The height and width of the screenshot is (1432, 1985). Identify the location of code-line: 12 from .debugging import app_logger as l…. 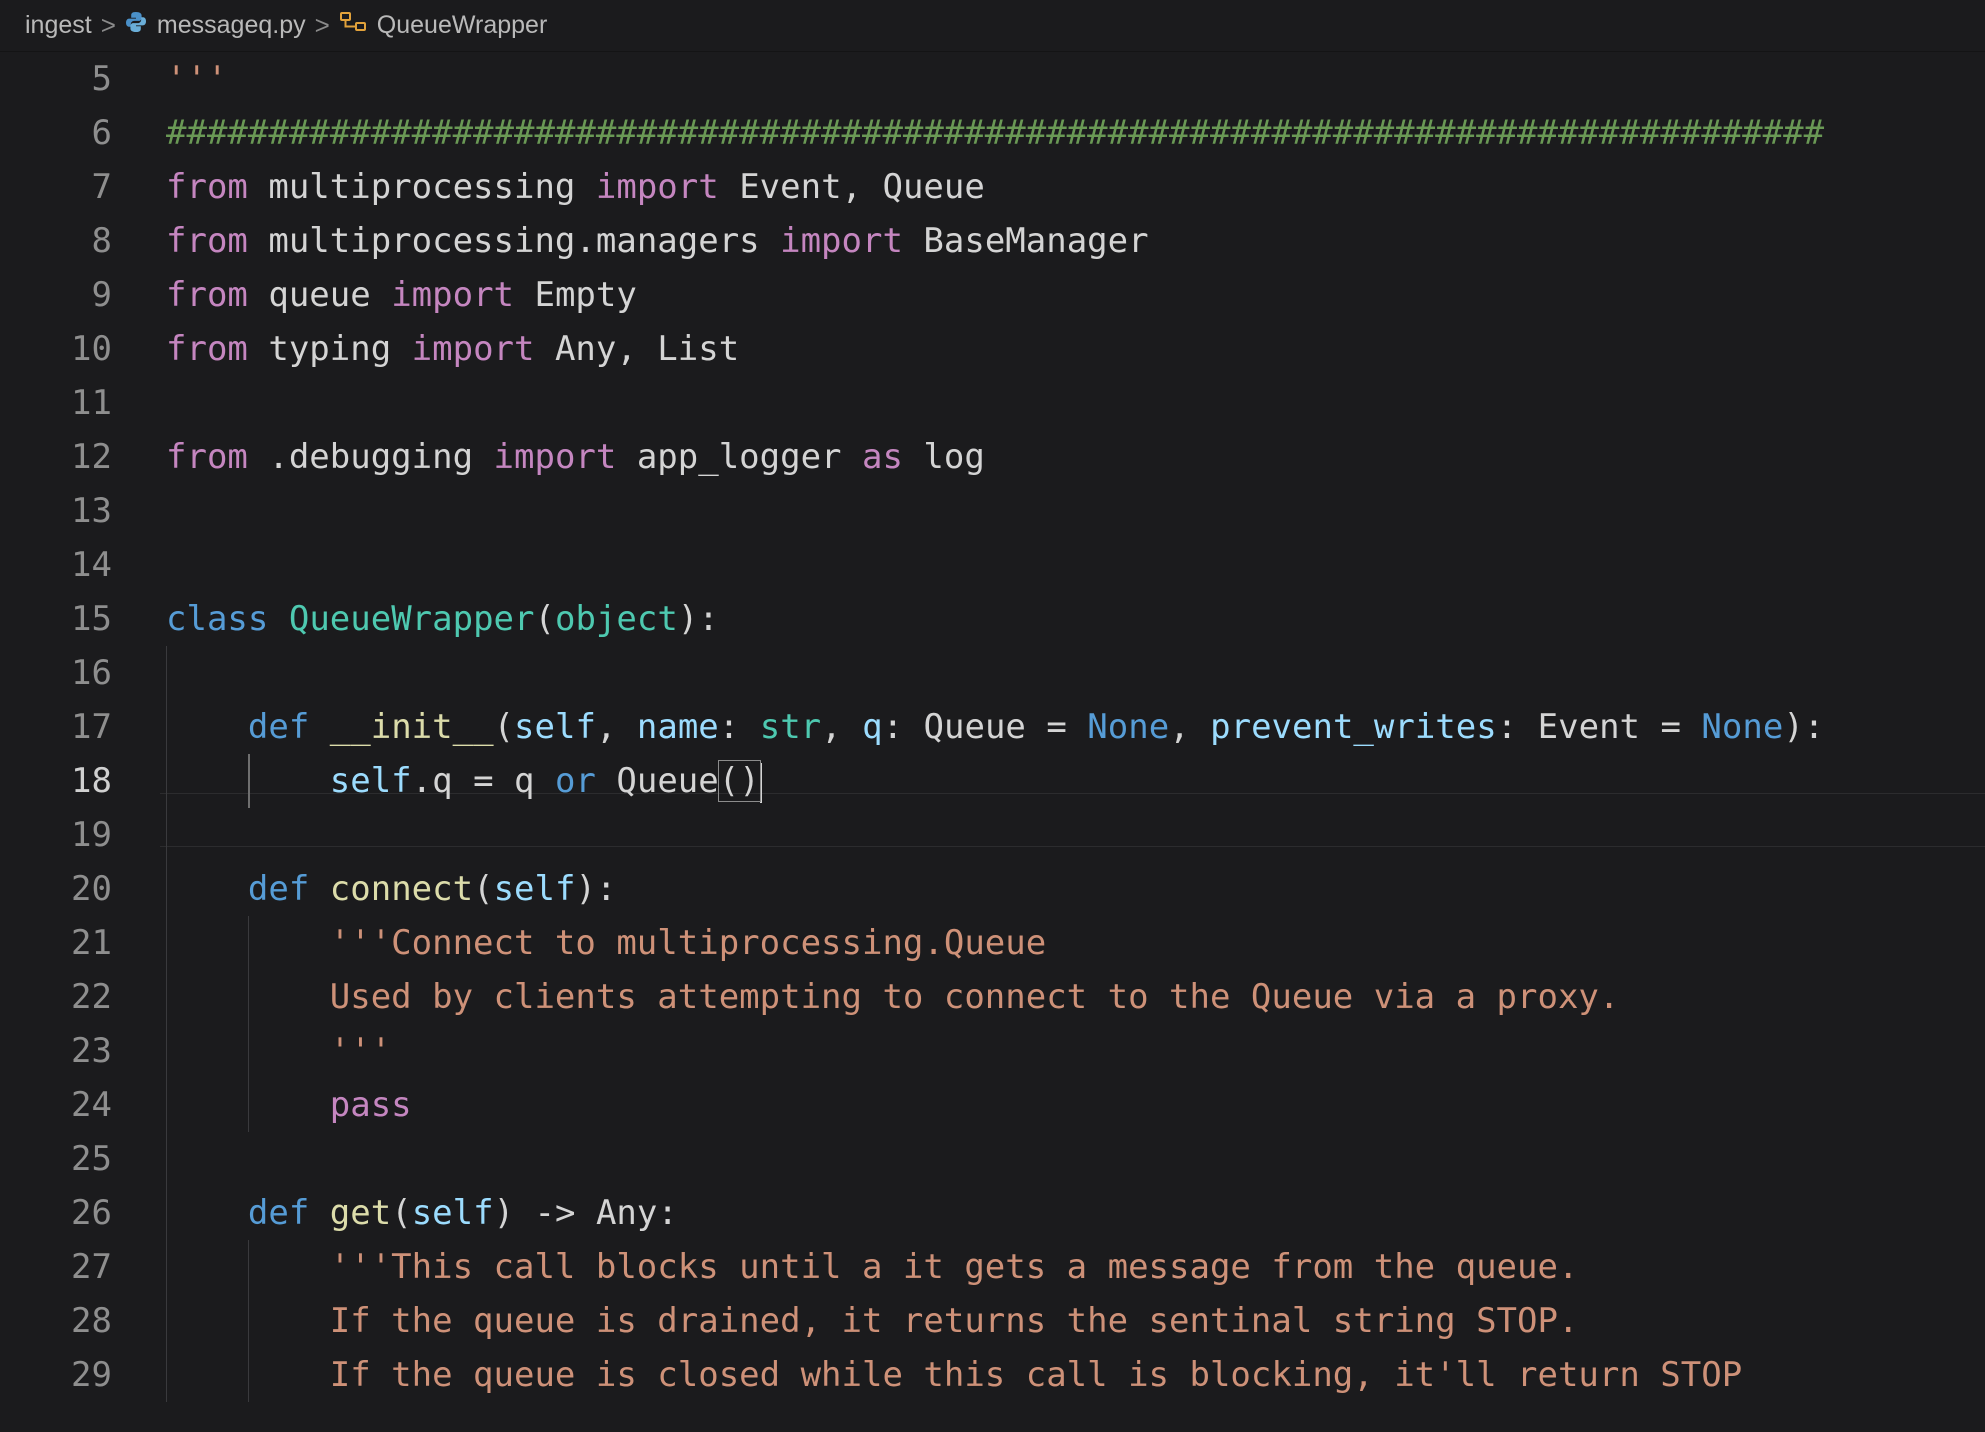
(992, 457).